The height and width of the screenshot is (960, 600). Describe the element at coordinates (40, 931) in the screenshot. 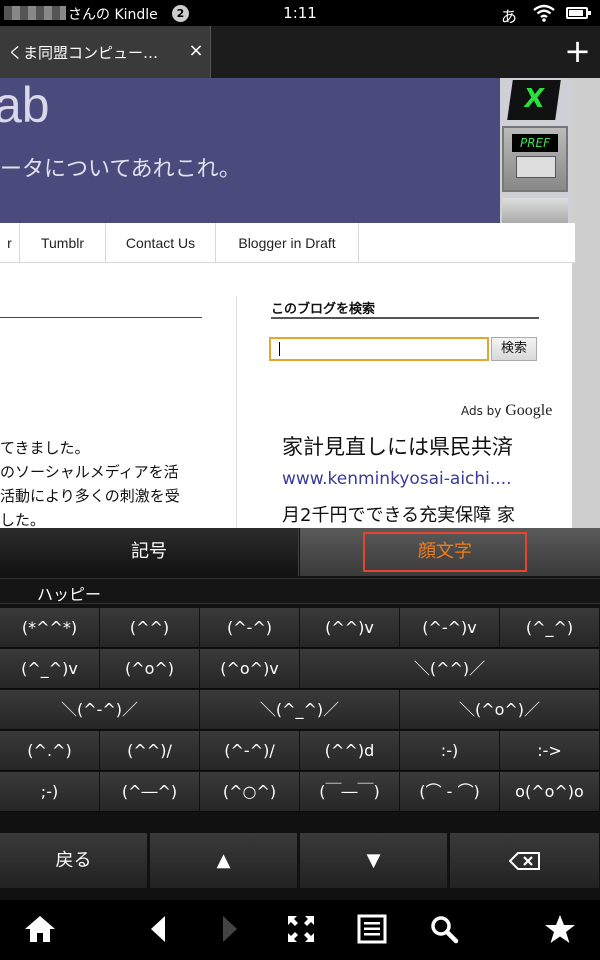

I see `home-icon` at that location.